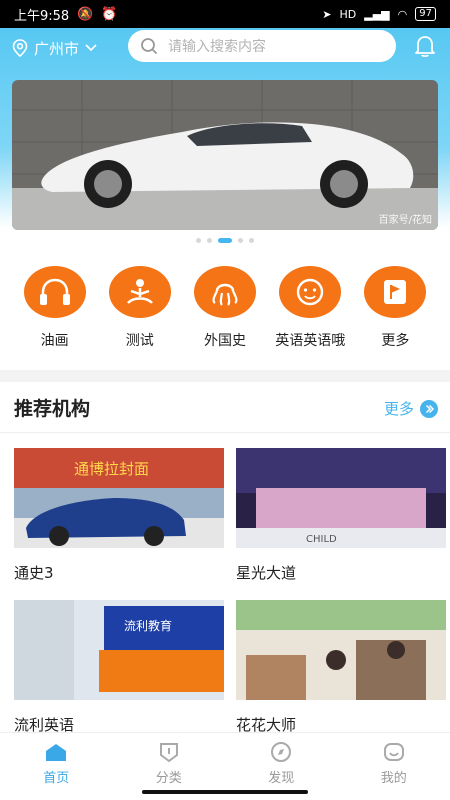 This screenshot has height=800, width=450. I want to click on signal-icon: ▂▄▆, so click(377, 14).